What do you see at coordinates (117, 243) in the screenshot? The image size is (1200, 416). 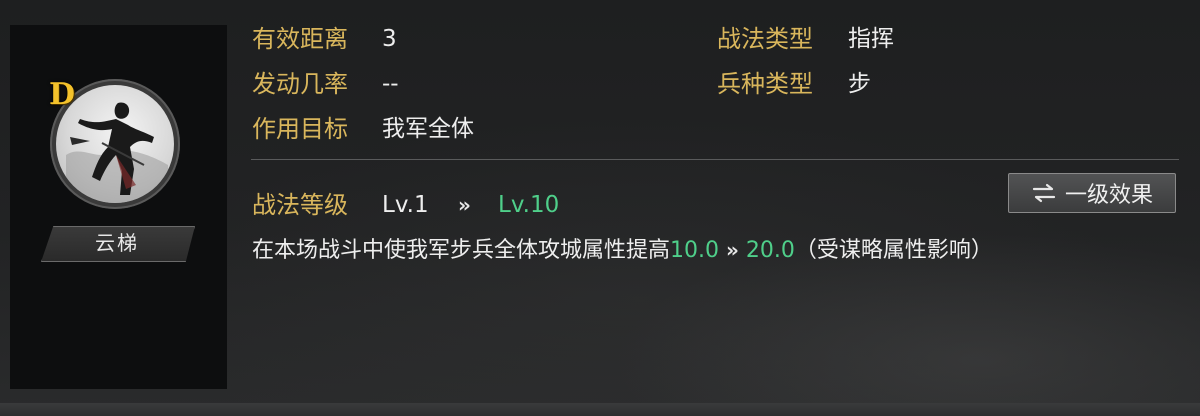 I see `skill-name: 云梯` at bounding box center [117, 243].